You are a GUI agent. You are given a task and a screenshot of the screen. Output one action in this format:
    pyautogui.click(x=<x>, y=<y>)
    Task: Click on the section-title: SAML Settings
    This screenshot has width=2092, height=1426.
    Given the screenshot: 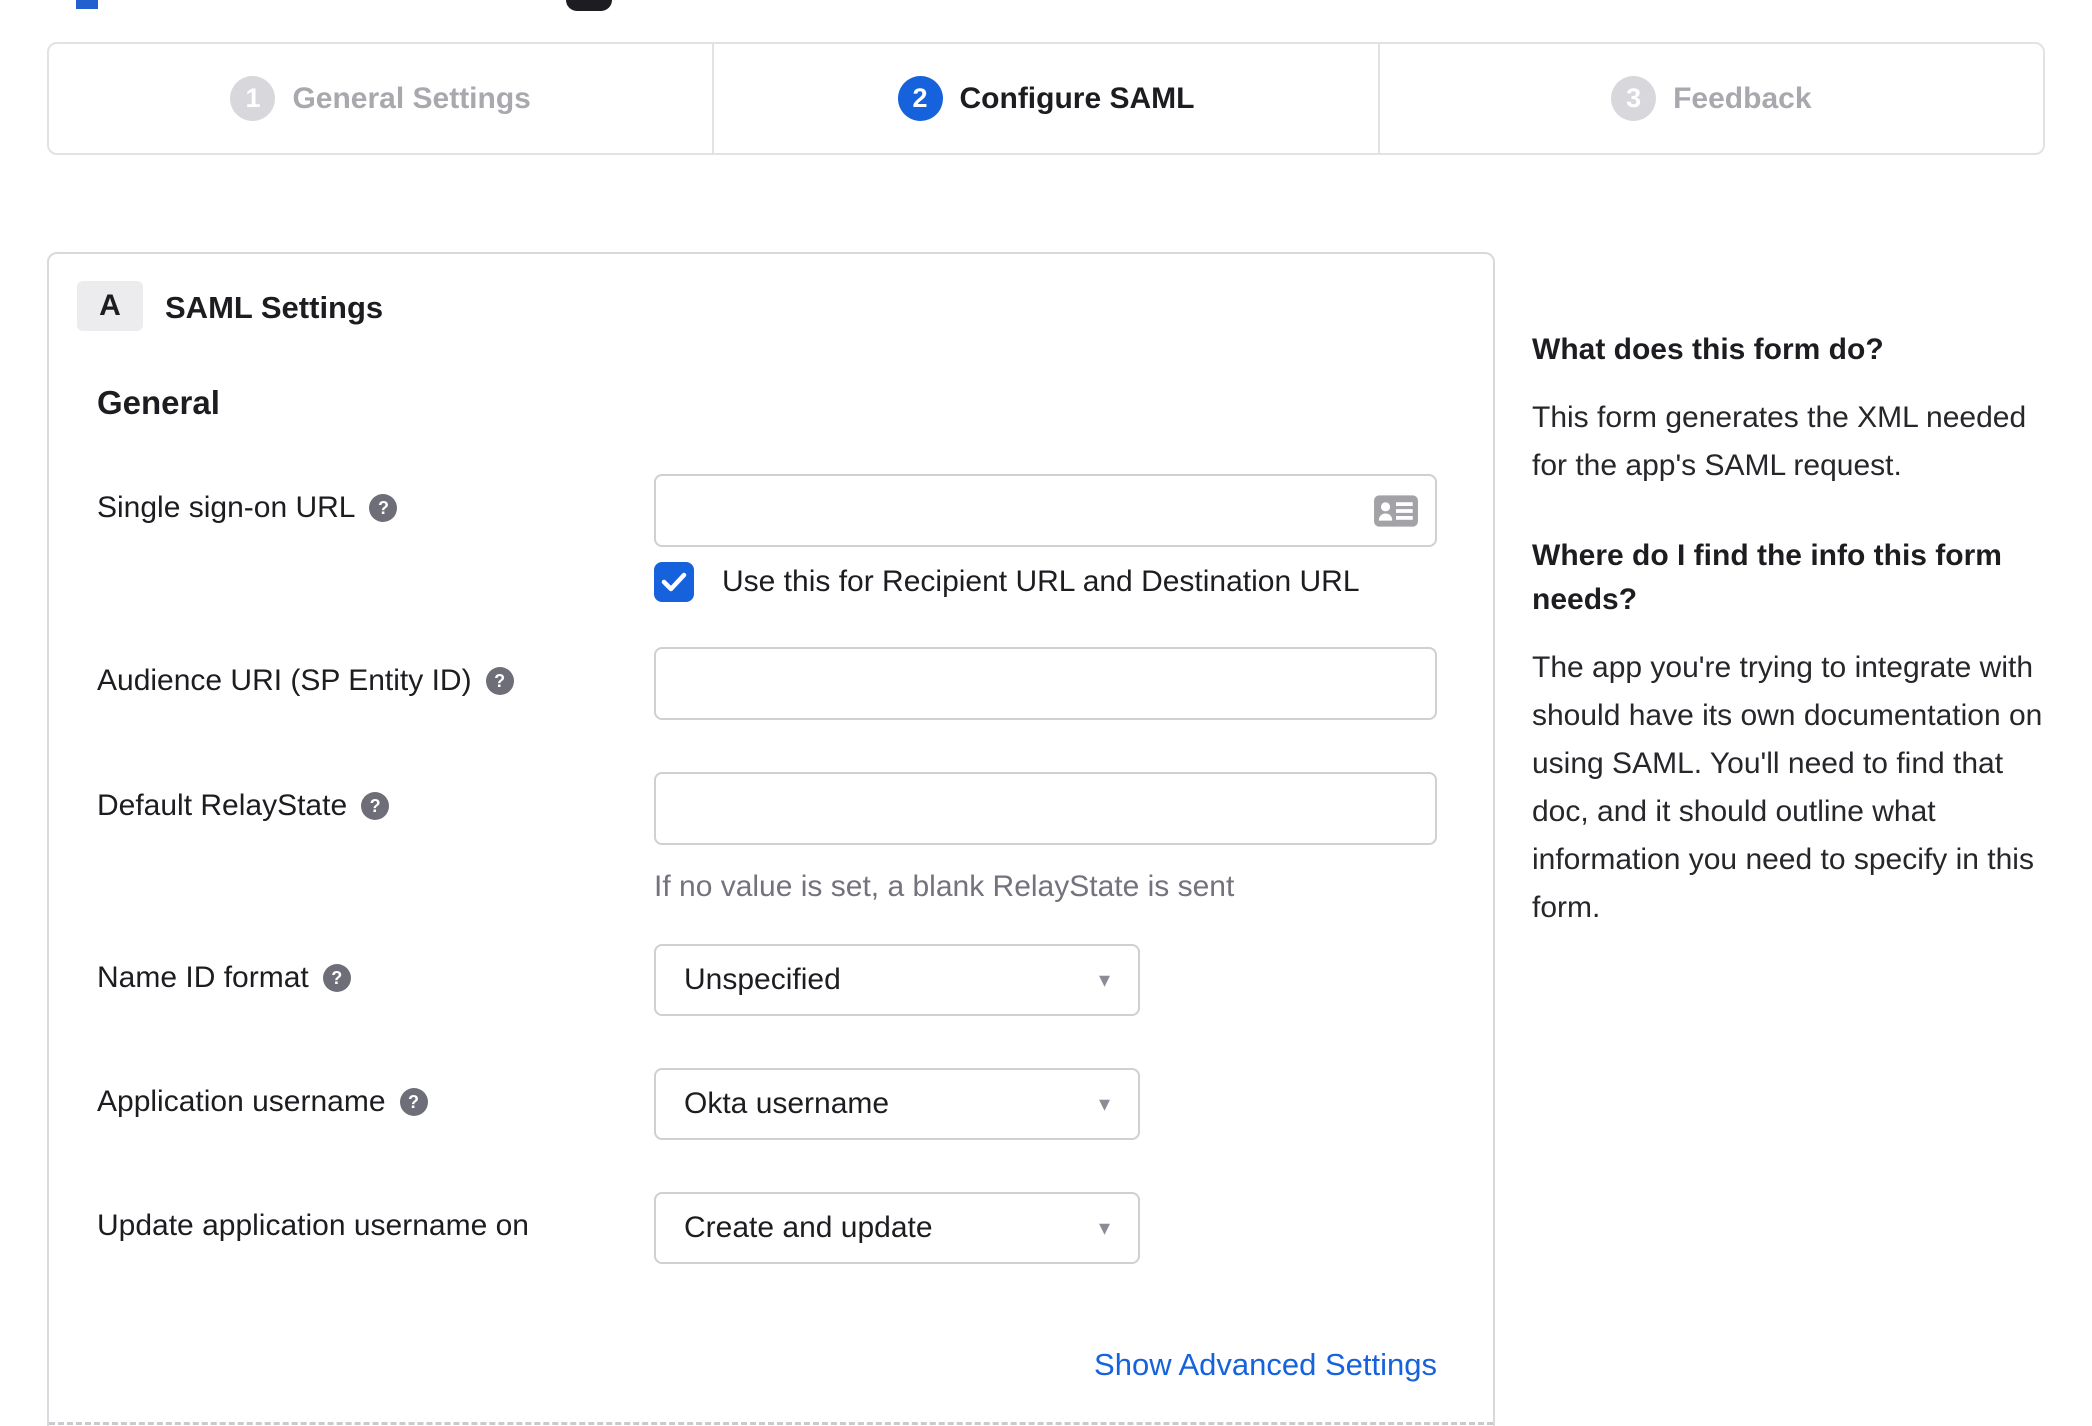 What is the action you would take?
    pyautogui.click(x=274, y=307)
    